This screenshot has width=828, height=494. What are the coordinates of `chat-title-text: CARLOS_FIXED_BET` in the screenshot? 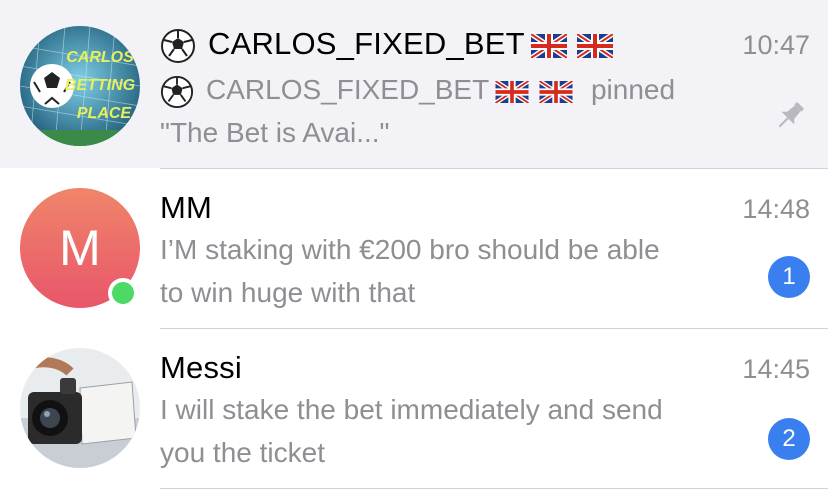 It's located at (366, 43).